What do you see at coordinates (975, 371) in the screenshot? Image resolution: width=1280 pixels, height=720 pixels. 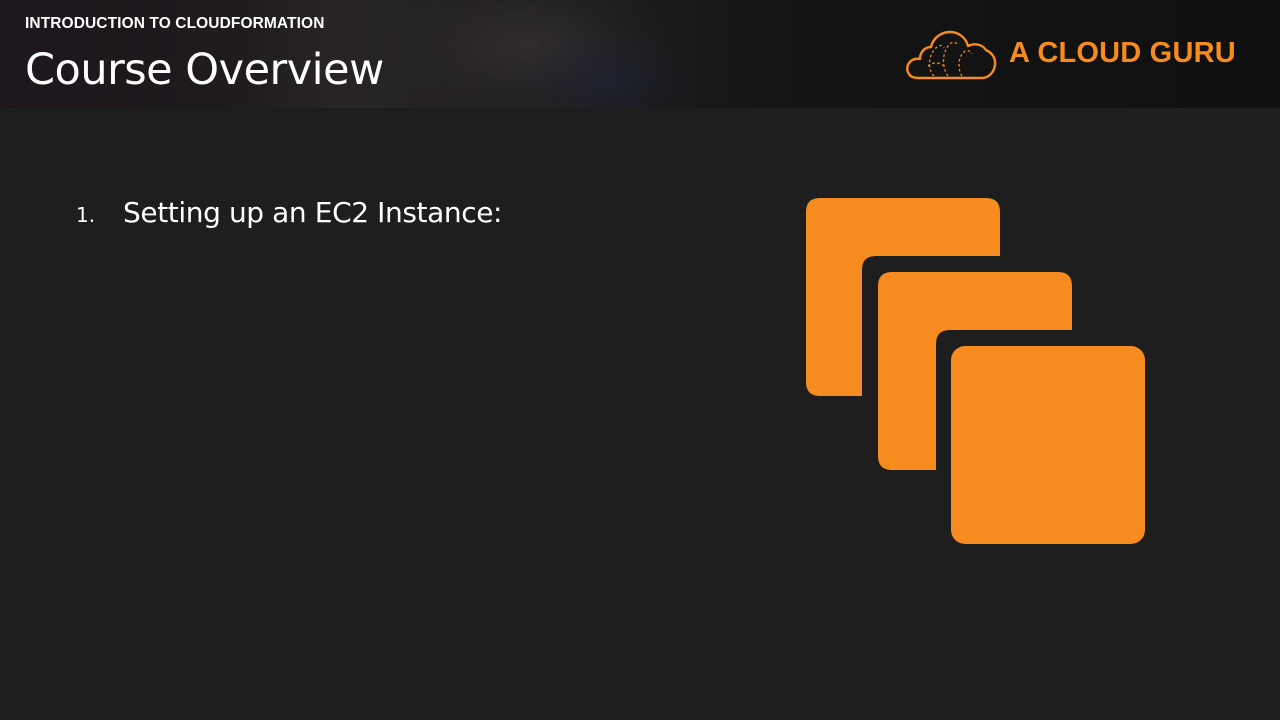 I see `ec2-instances-icon` at bounding box center [975, 371].